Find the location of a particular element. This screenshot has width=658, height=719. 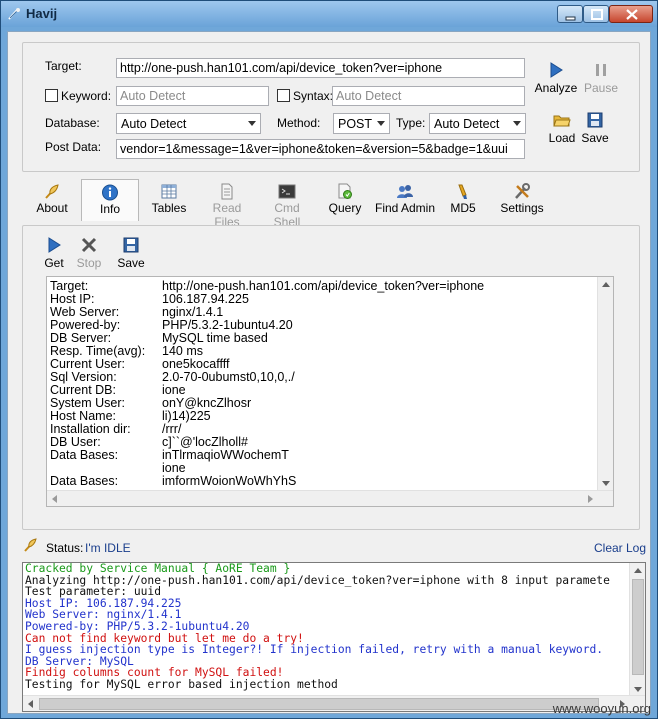

table-icon is located at coordinates (169, 191).